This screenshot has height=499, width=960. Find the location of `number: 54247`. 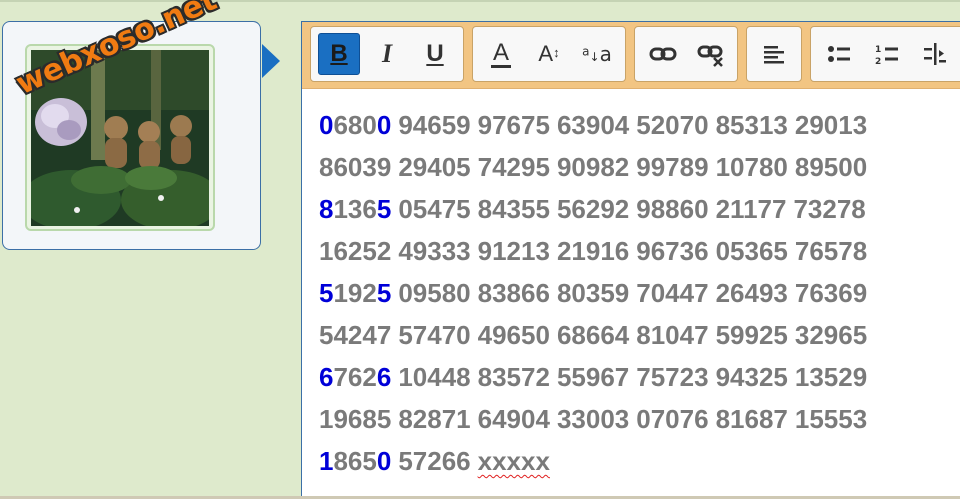

number: 54247 is located at coordinates (355, 335).